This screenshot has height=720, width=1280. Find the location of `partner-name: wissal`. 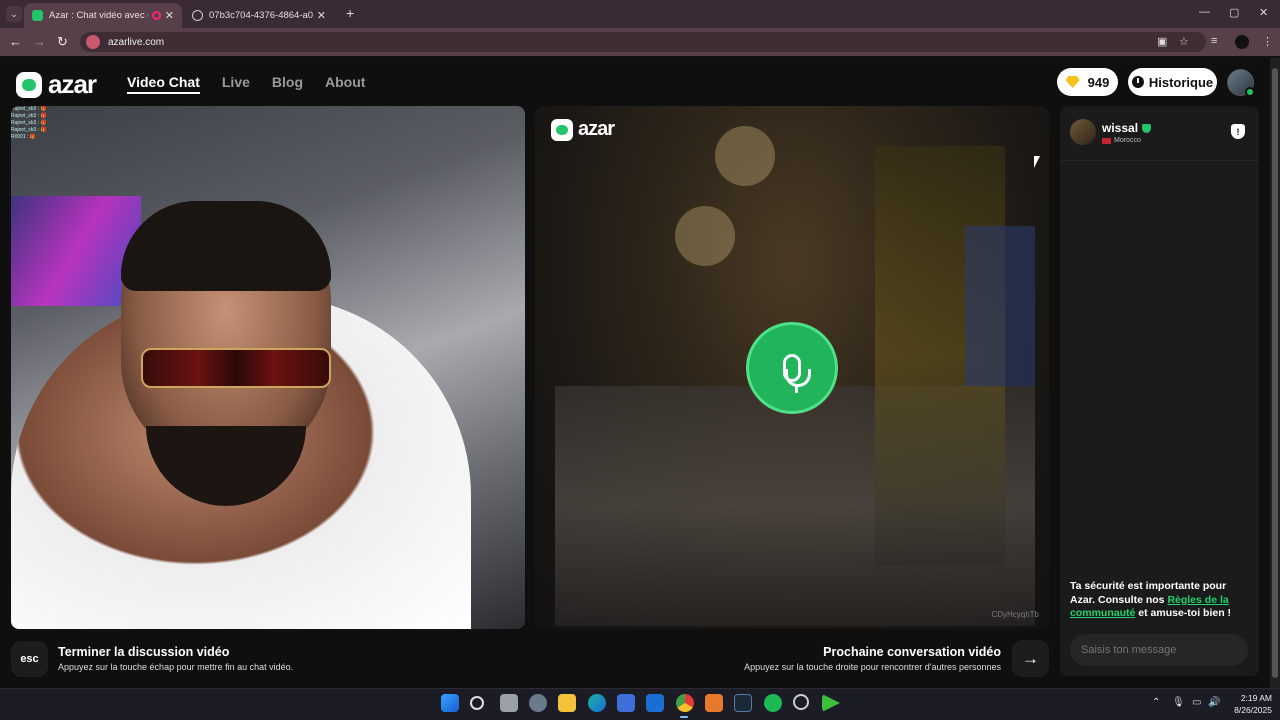

partner-name: wissal is located at coordinates (1127, 128).